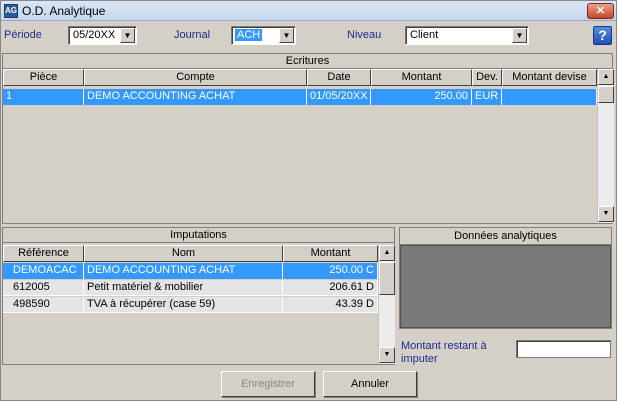  Describe the element at coordinates (364, 35) in the screenshot. I see `niveau-label: Niveau` at that location.